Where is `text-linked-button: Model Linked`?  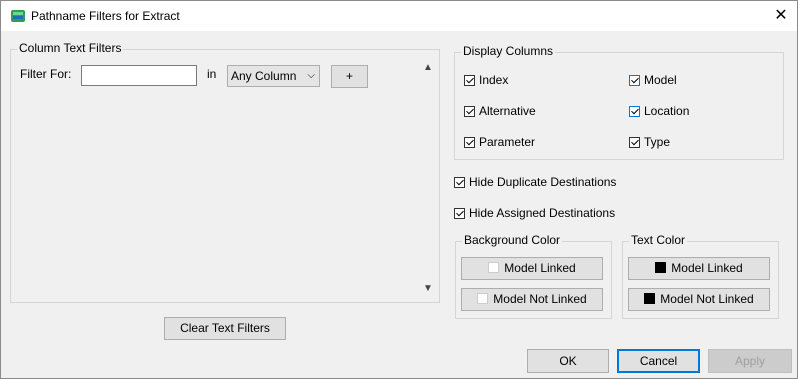
text-linked-button: Model Linked is located at coordinates (699, 268).